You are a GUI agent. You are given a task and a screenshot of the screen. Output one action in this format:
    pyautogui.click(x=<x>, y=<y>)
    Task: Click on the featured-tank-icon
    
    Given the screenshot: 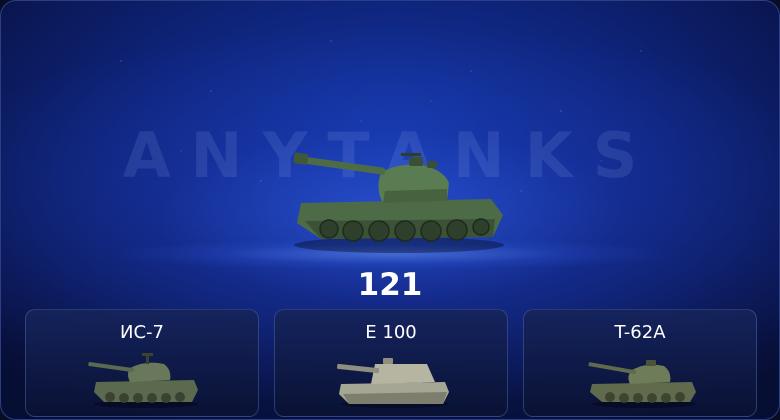 What is the action you would take?
    pyautogui.click(x=398, y=202)
    